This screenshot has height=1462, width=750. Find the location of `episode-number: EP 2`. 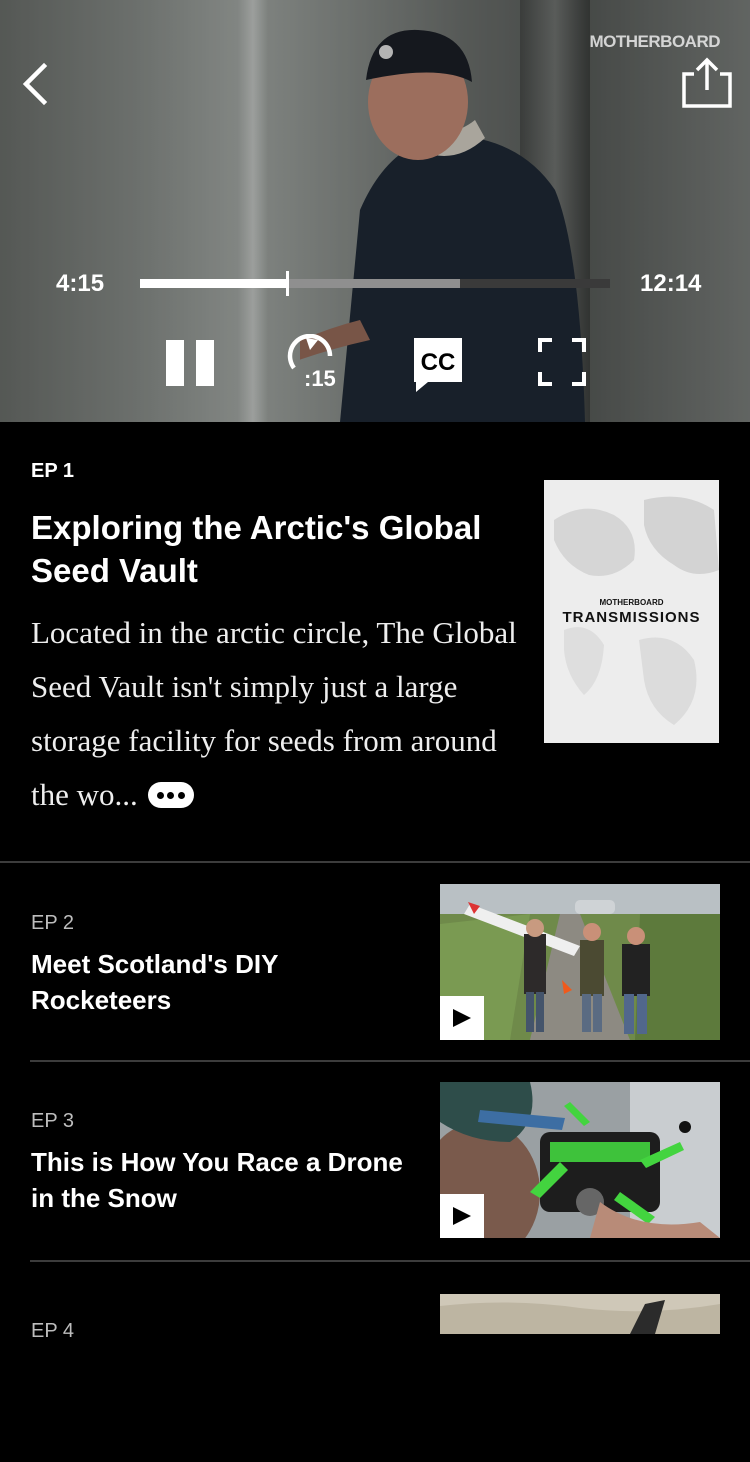

episode-number: EP 2 is located at coordinates (52, 923).